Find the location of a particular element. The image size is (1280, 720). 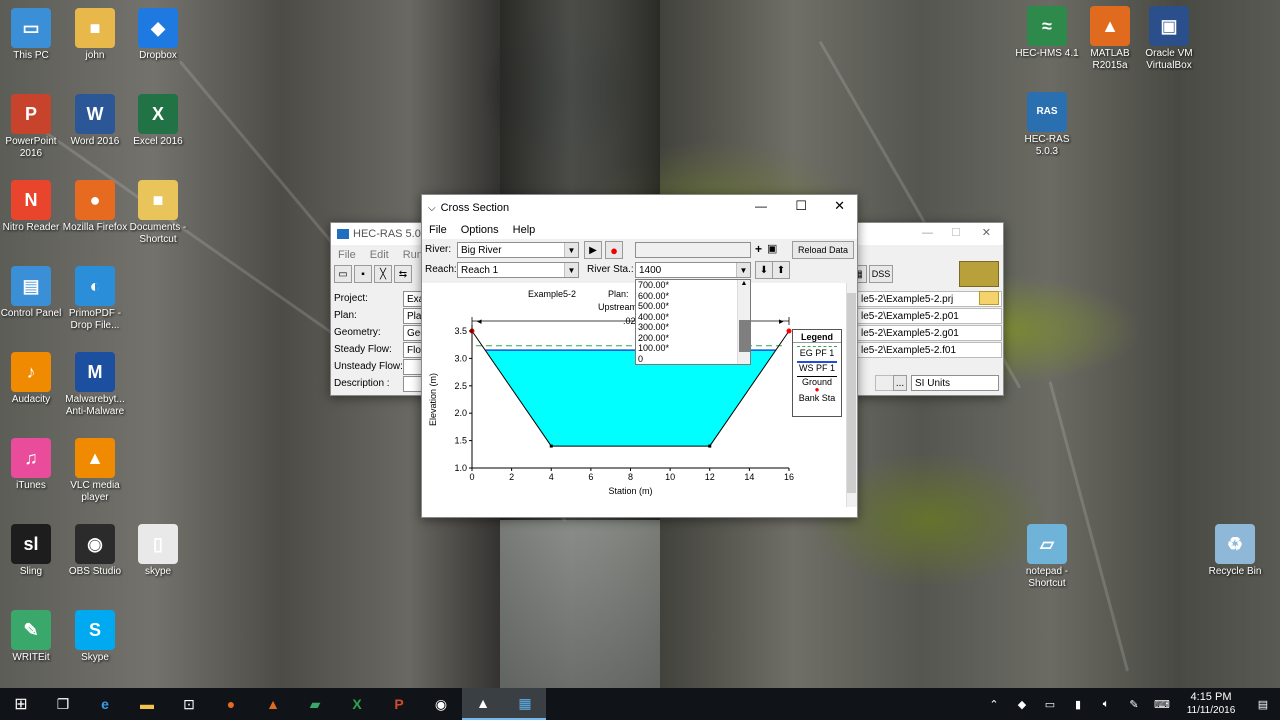

desktop-icon-notepad-shortcut: ▱ notepad - Shortcut is located at coordinates (1047, 557).